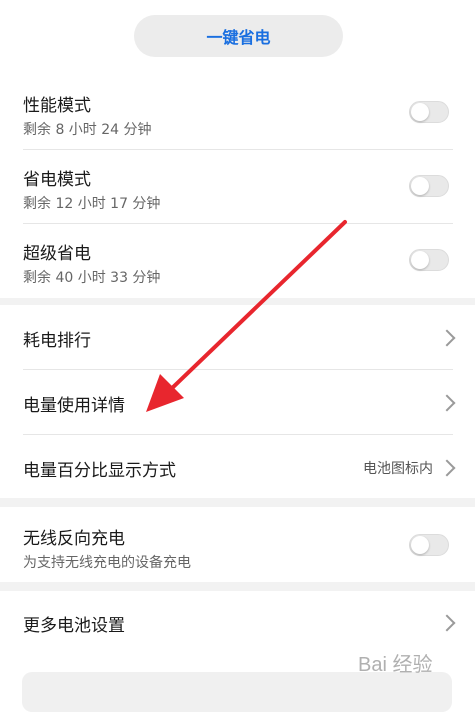 The width and height of the screenshot is (475, 712). What do you see at coordinates (99, 471) in the screenshot?
I see `percentage-display-label: 电量百分比显示方式` at bounding box center [99, 471].